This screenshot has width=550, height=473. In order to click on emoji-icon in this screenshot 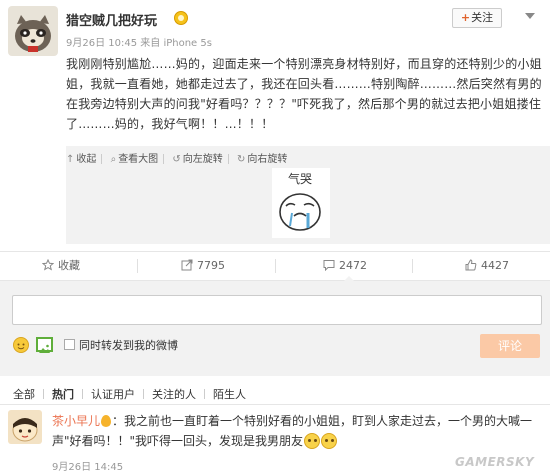, I will do `click(21, 345)`.